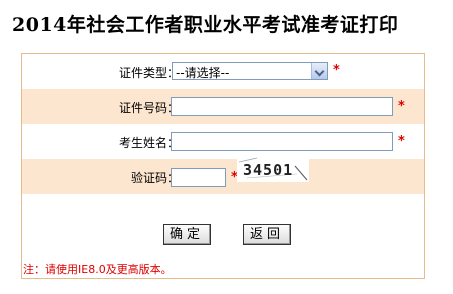 Image resolution: width=453 pixels, height=294 pixels. I want to click on form-row-cert-number: 证件号码： *, so click(223, 106).